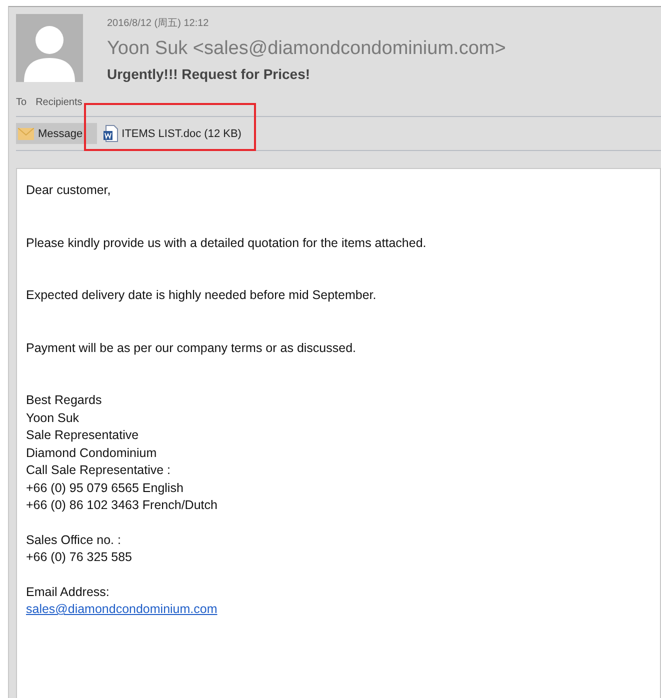 This screenshot has width=661, height=698. Describe the element at coordinates (26, 134) in the screenshot. I see `envelope-icon` at that location.